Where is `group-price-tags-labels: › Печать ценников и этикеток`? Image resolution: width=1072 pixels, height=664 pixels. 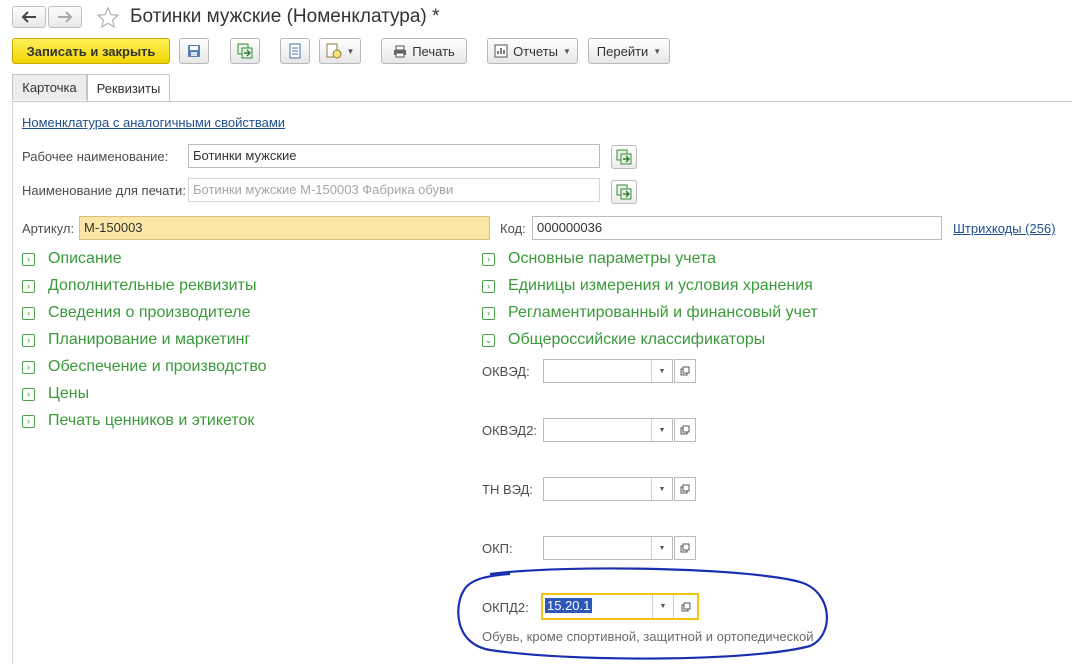
group-price-tags-labels: › Печать ценников и этикеток is located at coordinates (138, 421).